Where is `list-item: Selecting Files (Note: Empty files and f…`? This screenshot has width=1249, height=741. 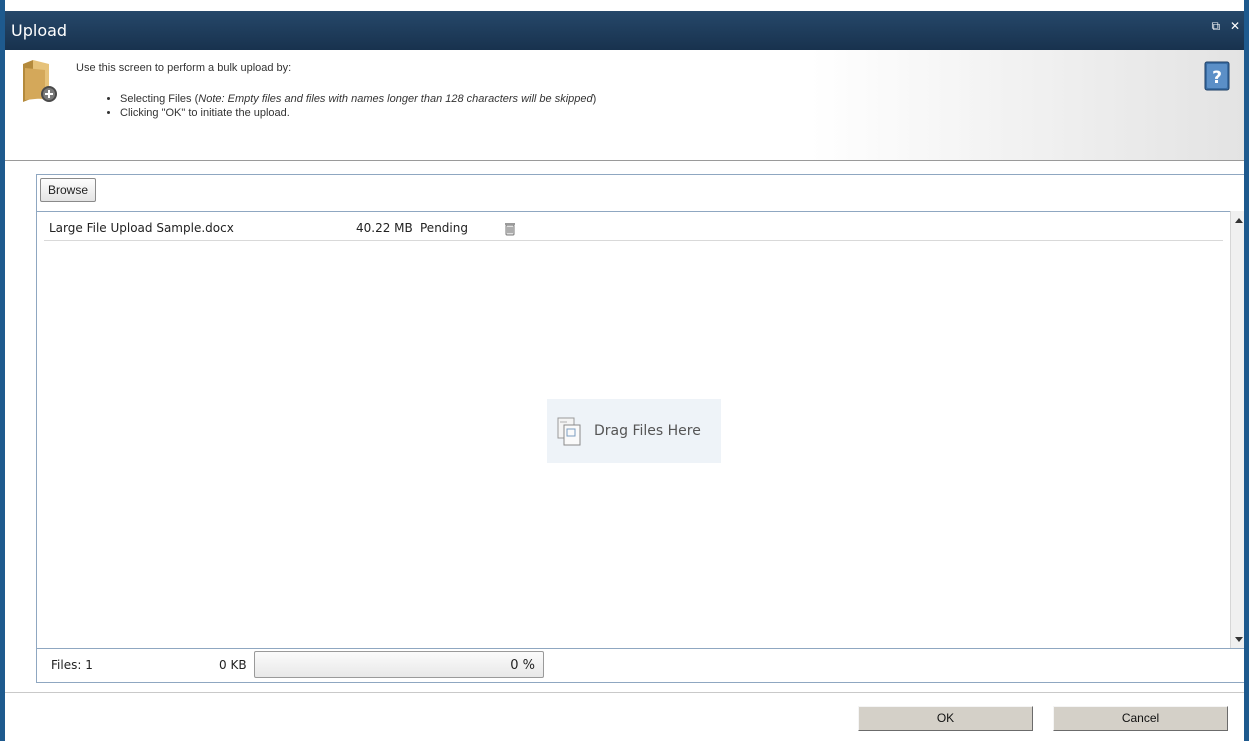
list-item: Selecting Files (Note: Empty files and f… is located at coordinates (358, 99).